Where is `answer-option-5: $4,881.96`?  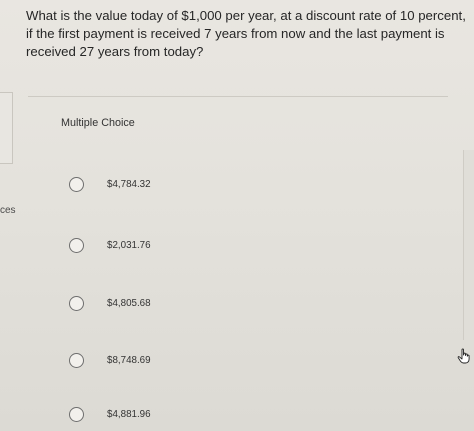
answer-option-5: $4,881.96 is located at coordinates (110, 414).